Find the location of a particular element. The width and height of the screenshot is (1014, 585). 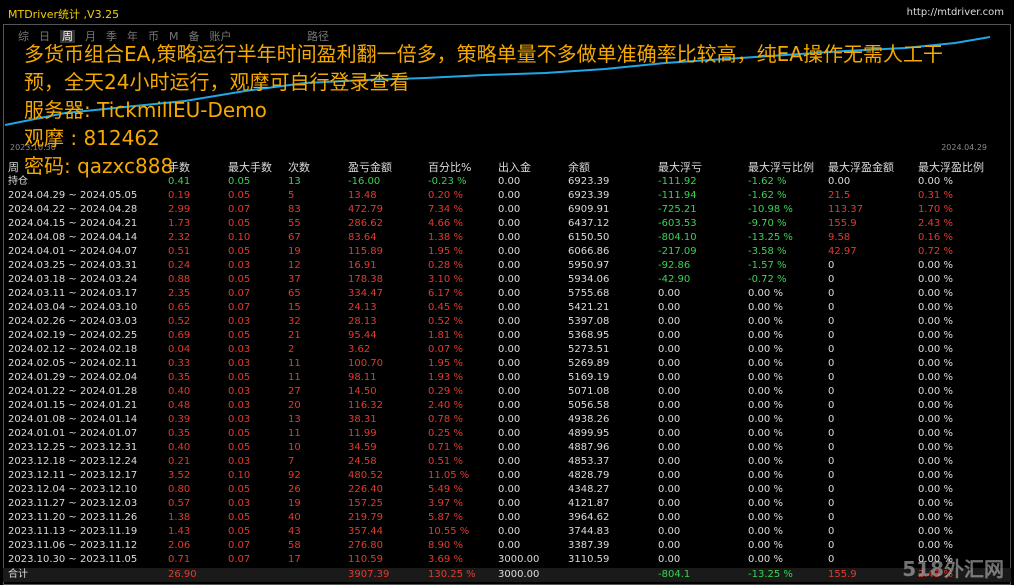

promo-line-2: 预，全天24小时运行，观摩可自行登录查看 is located at coordinates (217, 82).